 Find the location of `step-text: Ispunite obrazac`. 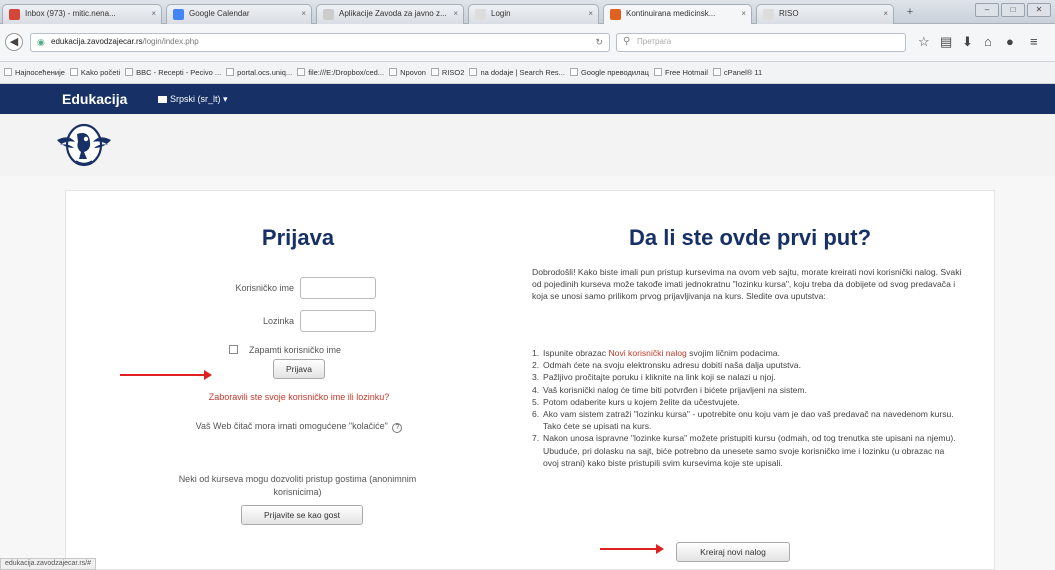

step-text: Ispunite obrazac is located at coordinates (576, 353).